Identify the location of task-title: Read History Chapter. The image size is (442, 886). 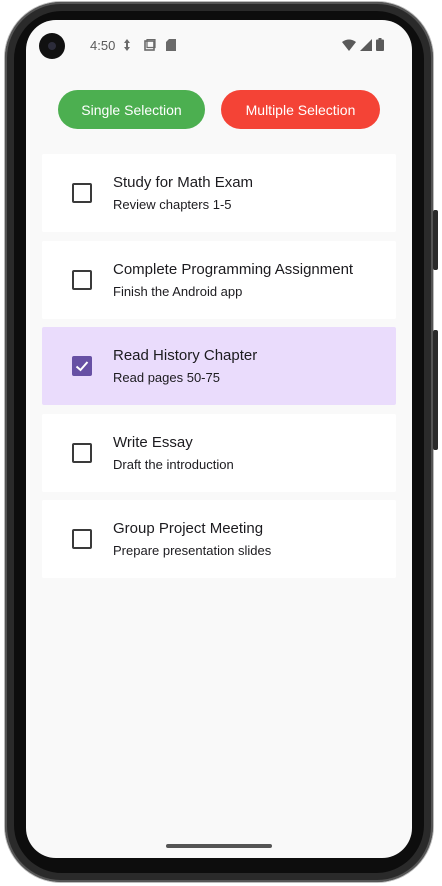
(185, 355).